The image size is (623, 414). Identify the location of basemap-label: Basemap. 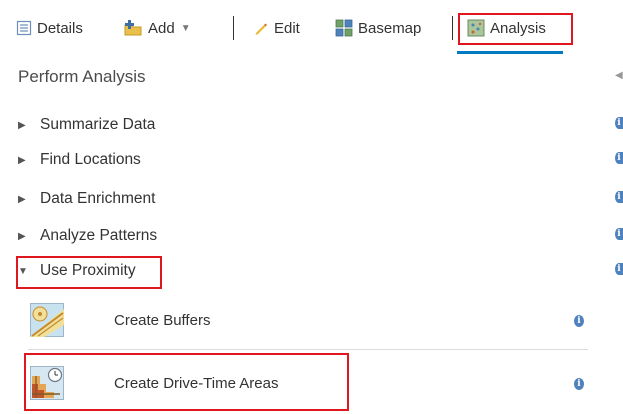
(390, 28).